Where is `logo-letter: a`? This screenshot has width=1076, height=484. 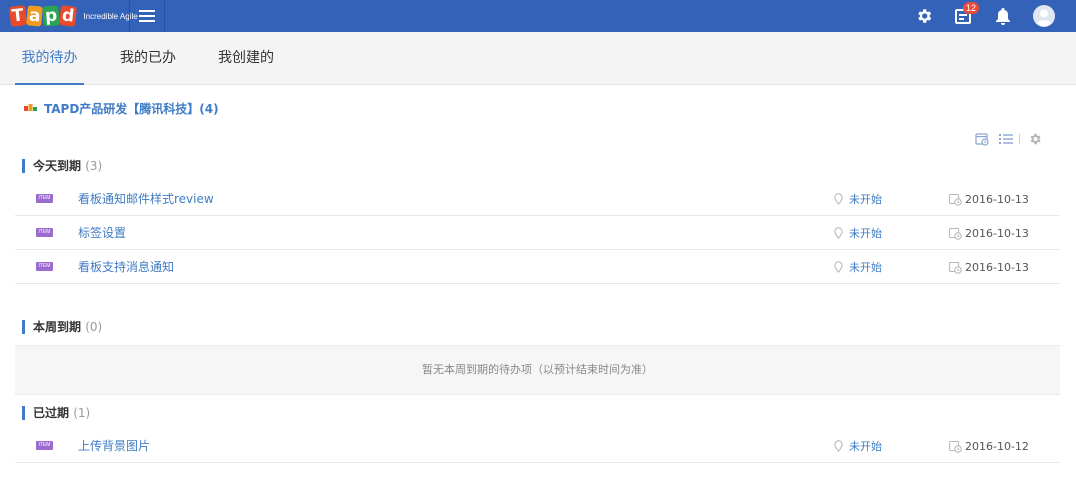 logo-letter: a is located at coordinates (34, 16).